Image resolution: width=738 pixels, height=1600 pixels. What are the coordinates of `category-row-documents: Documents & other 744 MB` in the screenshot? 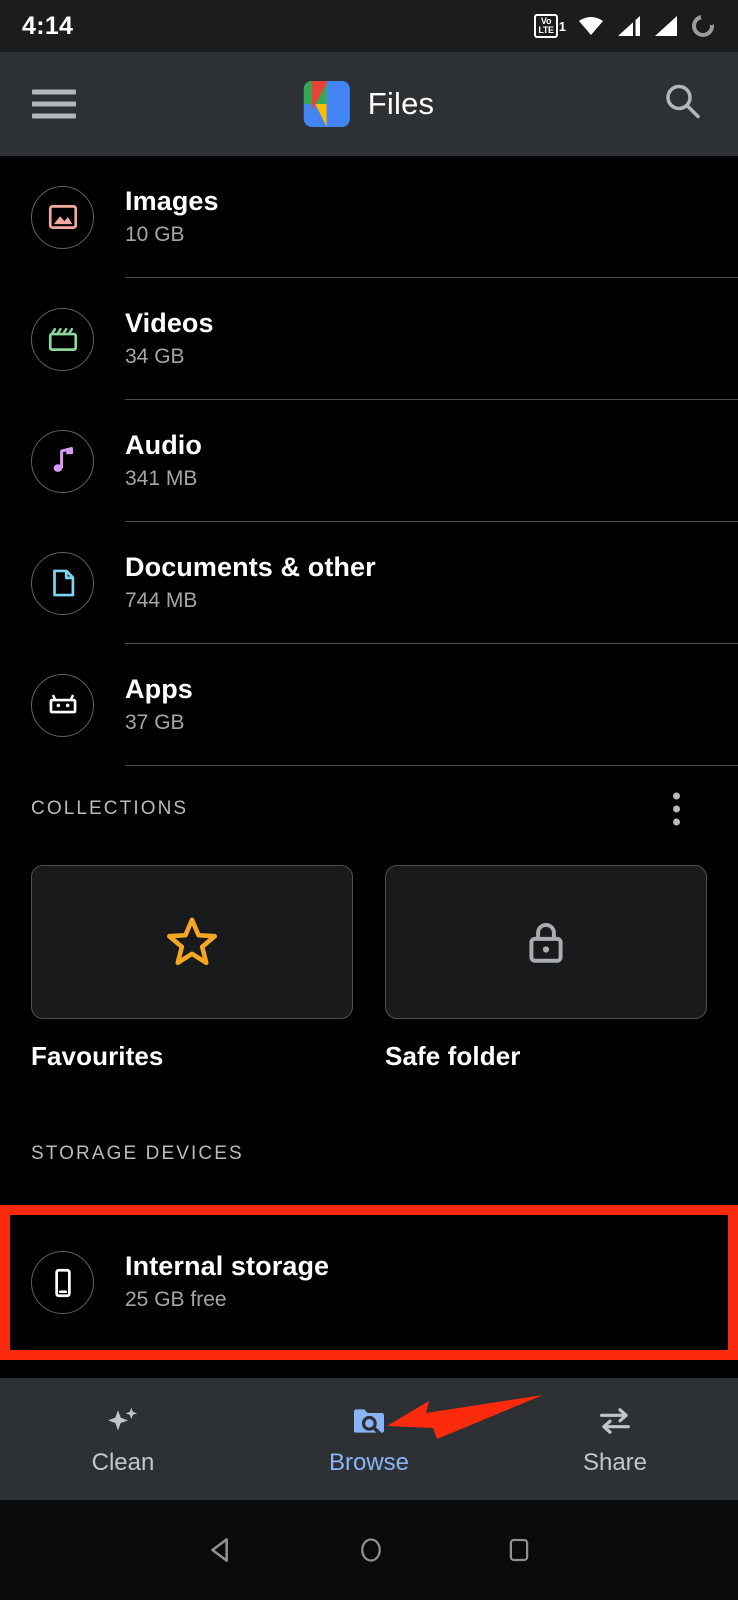 It's located at (369, 583).